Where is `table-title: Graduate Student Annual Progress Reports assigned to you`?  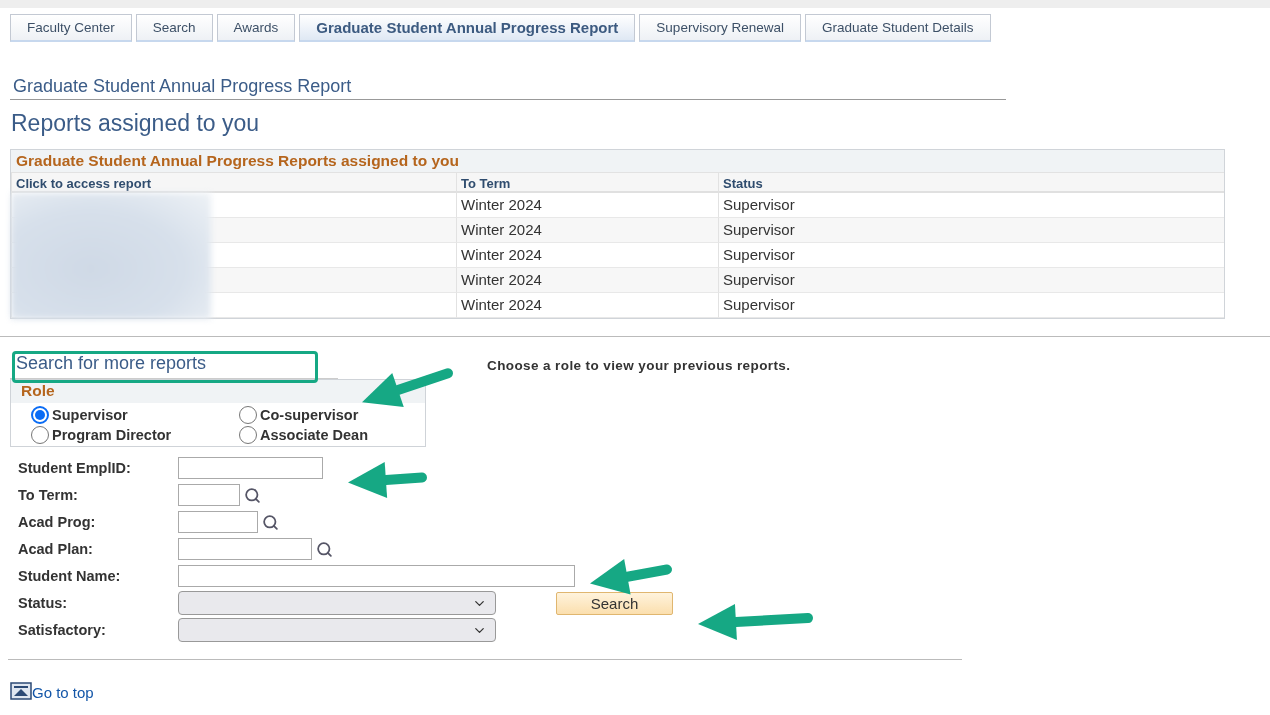
table-title: Graduate Student Annual Progress Reports assigned to you is located at coordinates (617, 161).